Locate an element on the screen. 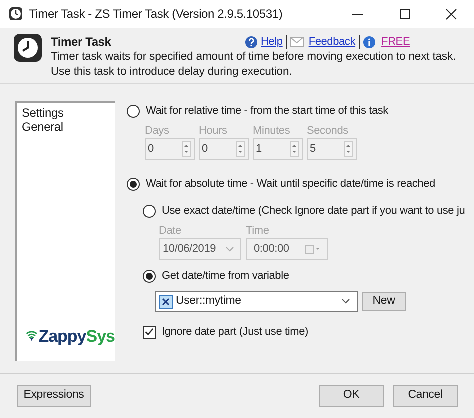 The image size is (474, 418). ok-button: OK is located at coordinates (351, 396).